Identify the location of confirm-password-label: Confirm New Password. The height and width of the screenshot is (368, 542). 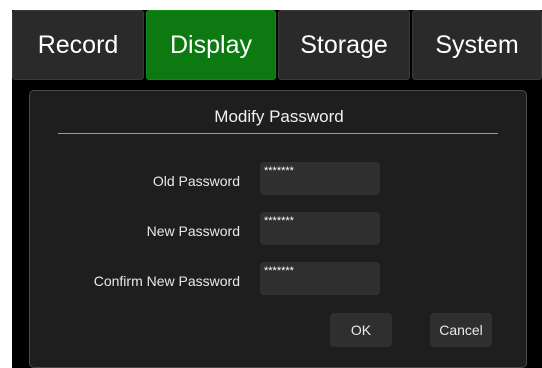
(166, 281).